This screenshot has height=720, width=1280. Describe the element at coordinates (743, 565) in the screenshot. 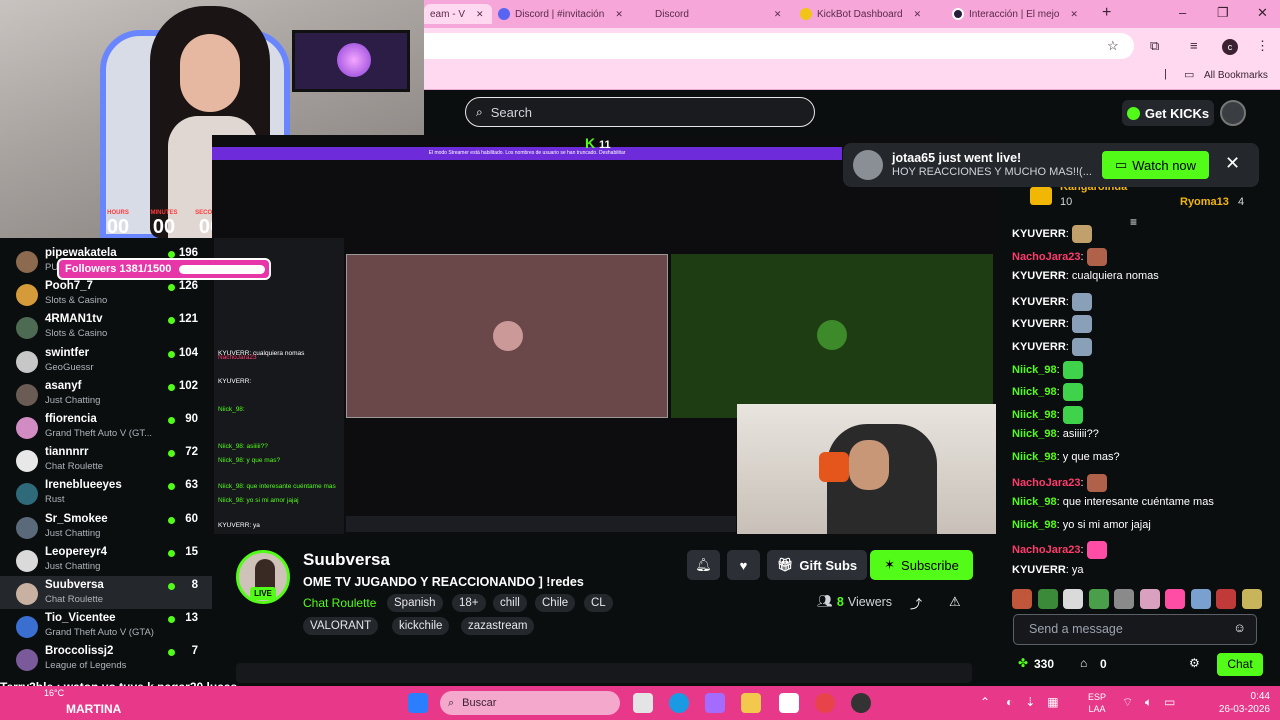

I see `follow-button: ♥` at that location.